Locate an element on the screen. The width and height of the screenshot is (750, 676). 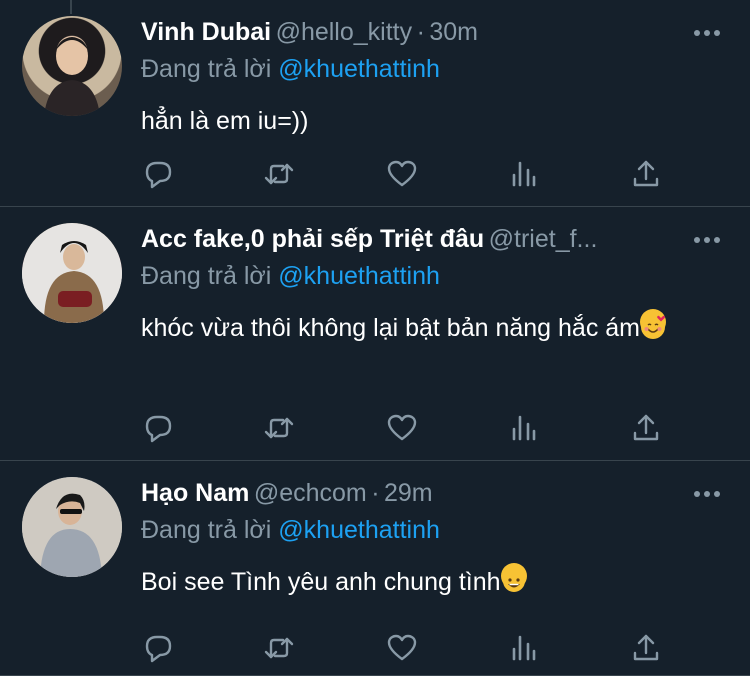
timestamp: 30m is located at coordinates (453, 32).